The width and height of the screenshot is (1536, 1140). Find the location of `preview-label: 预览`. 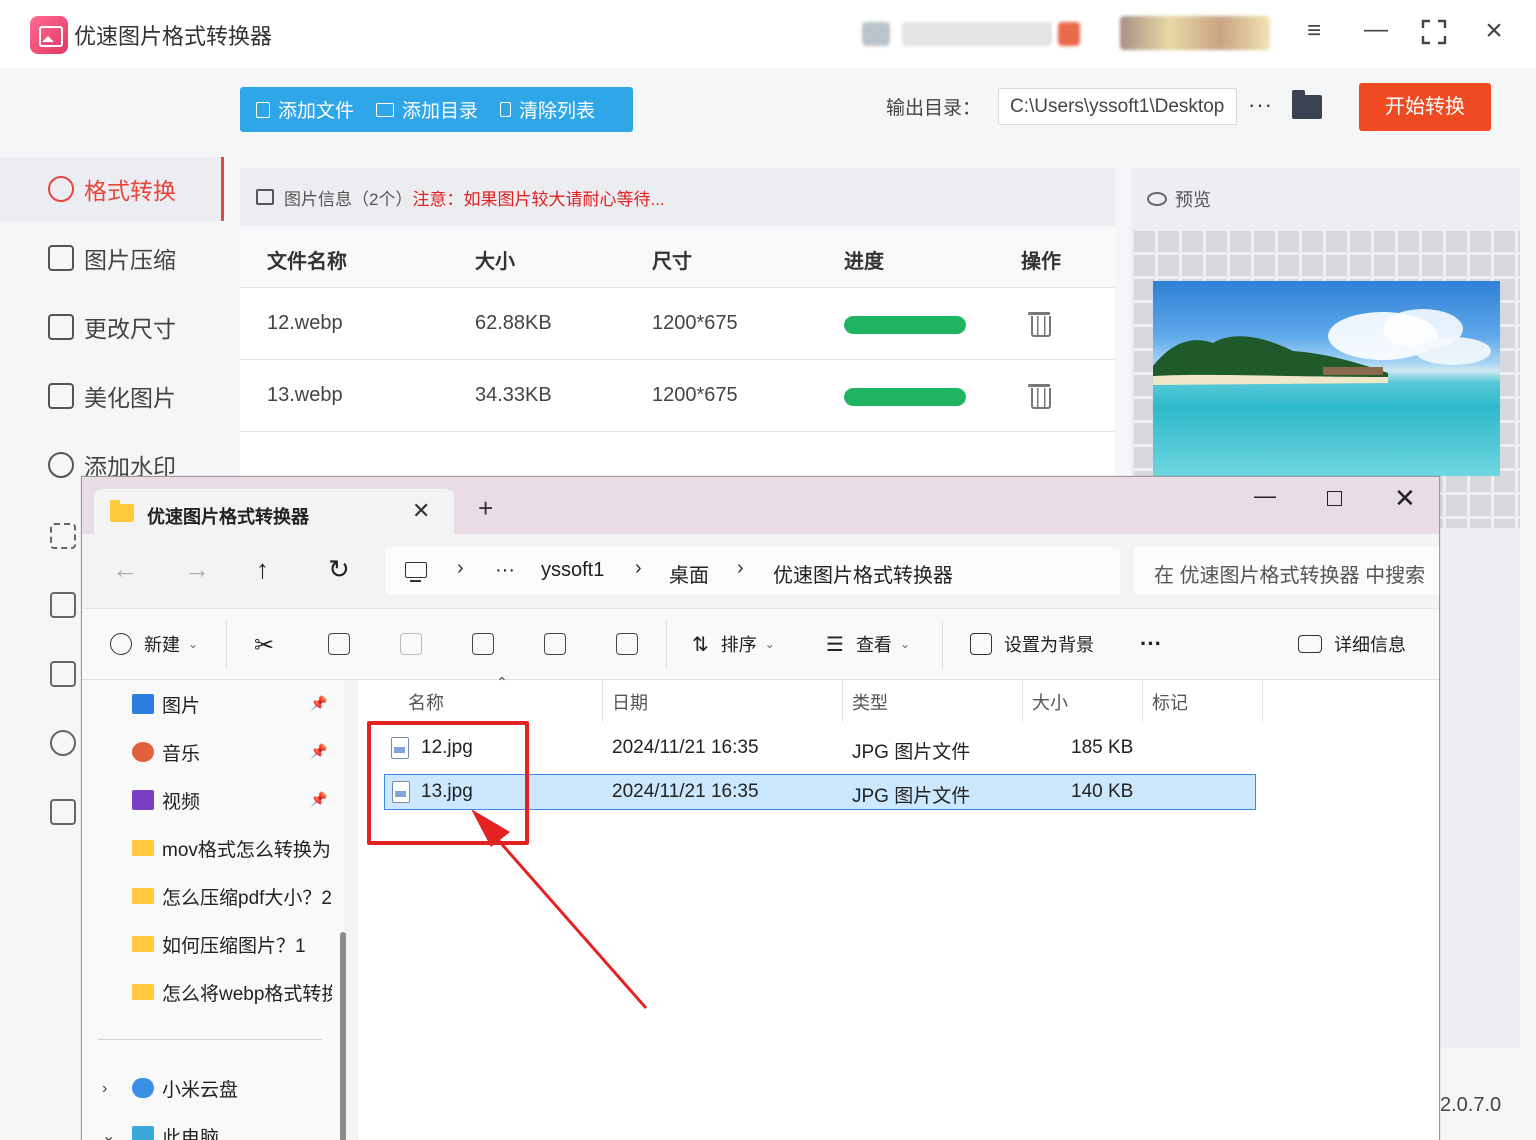

preview-label: 预览 is located at coordinates (1193, 200).